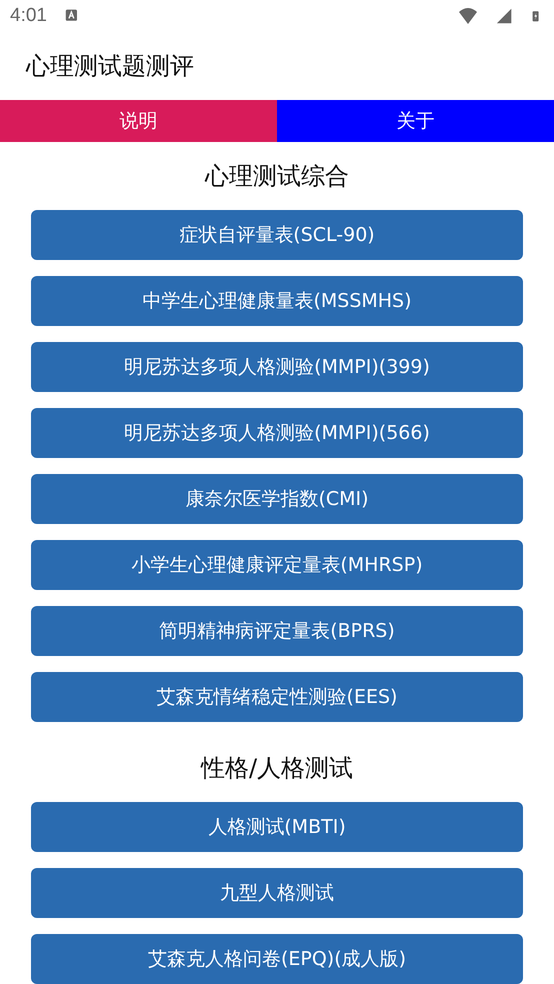 The width and height of the screenshot is (554, 984). I want to click on status-time: 4:01, so click(28, 16).